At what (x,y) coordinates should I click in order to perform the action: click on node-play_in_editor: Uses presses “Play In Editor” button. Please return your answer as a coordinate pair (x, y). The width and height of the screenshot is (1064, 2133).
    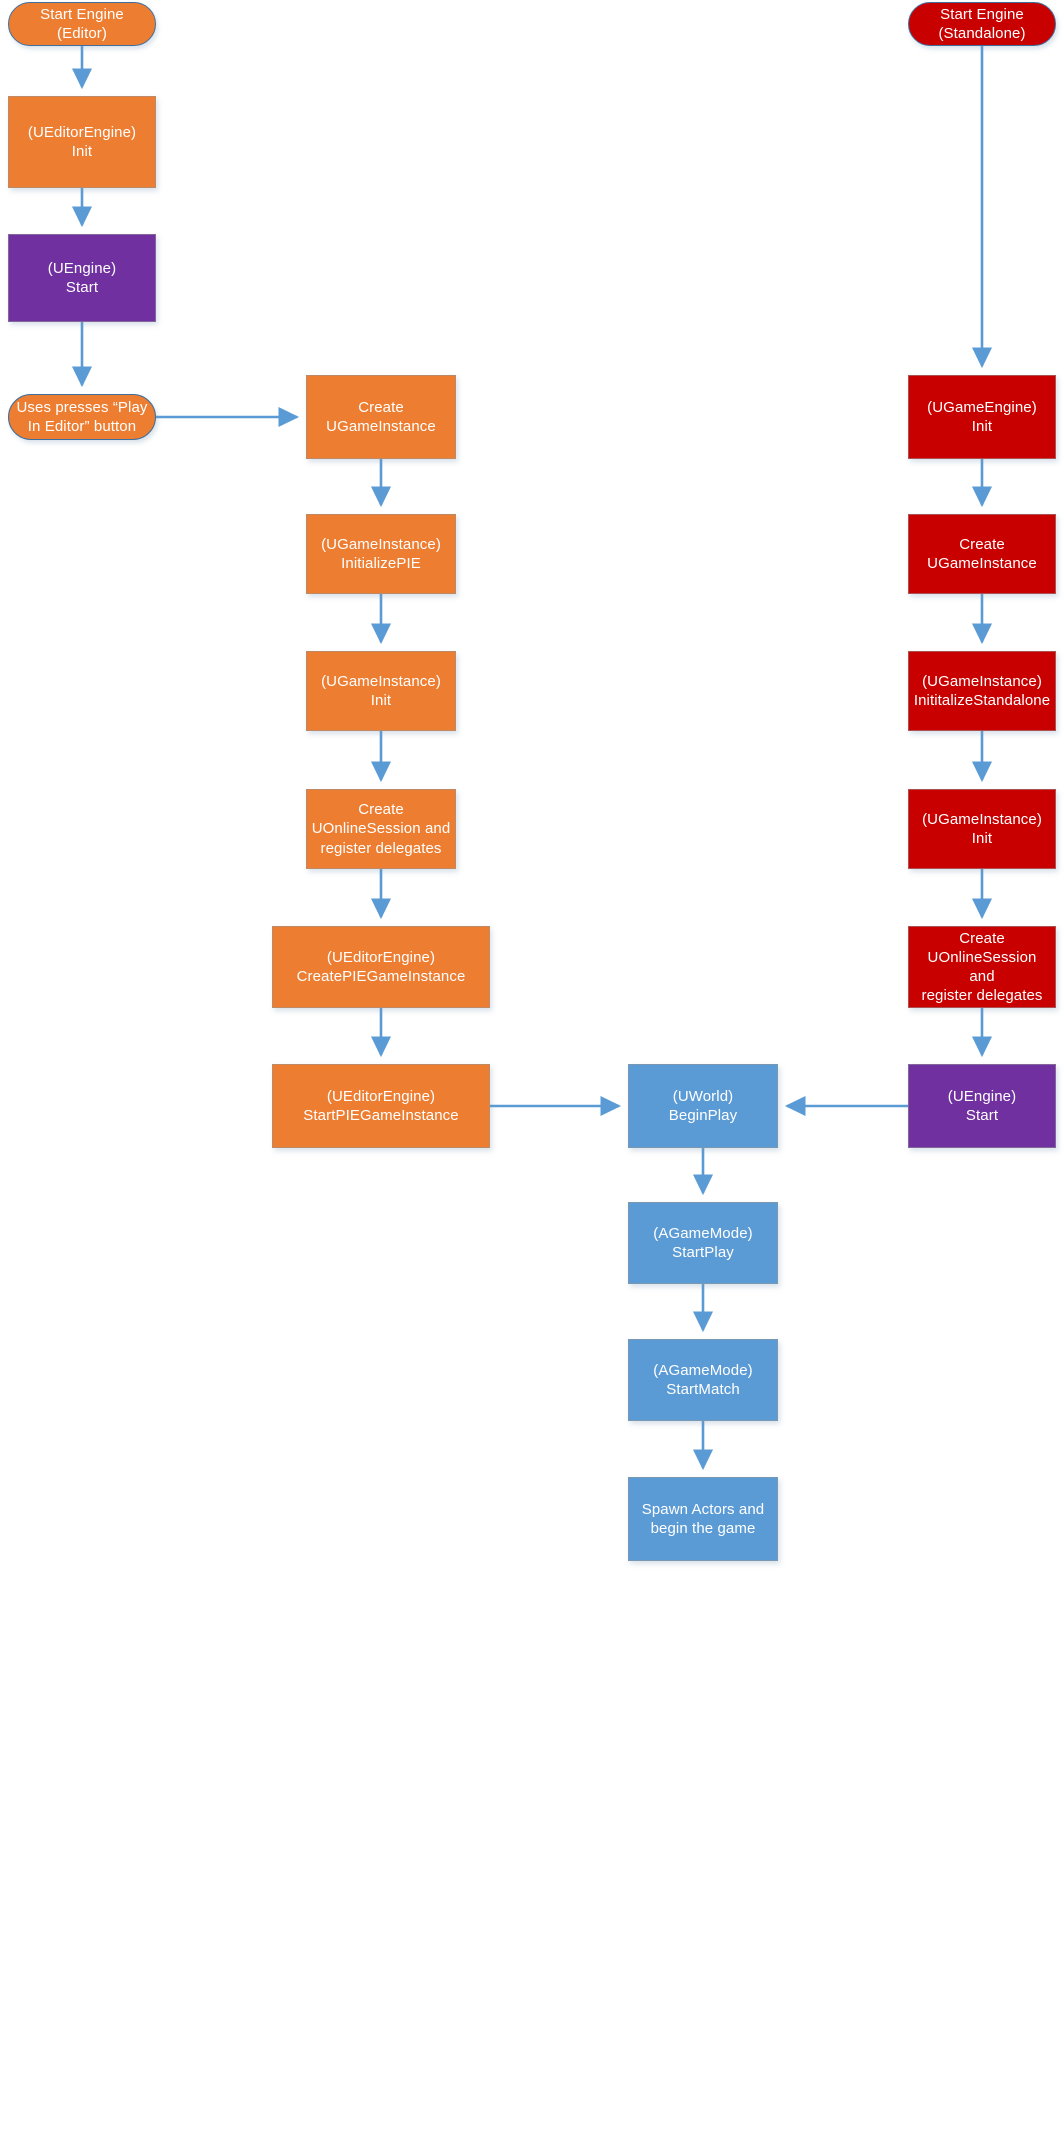
    Looking at the image, I should click on (82, 417).